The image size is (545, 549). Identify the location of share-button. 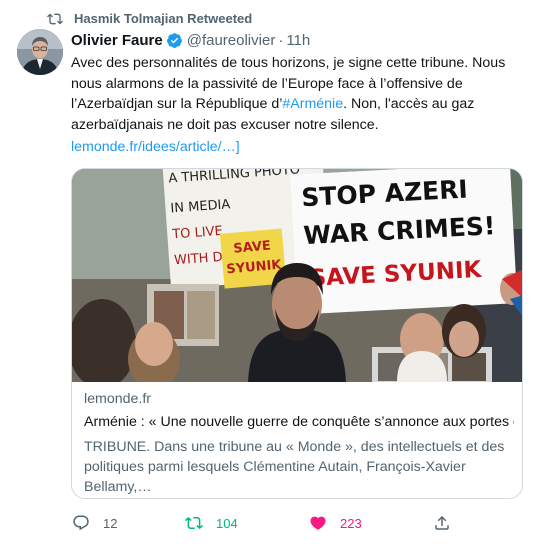
(442, 523).